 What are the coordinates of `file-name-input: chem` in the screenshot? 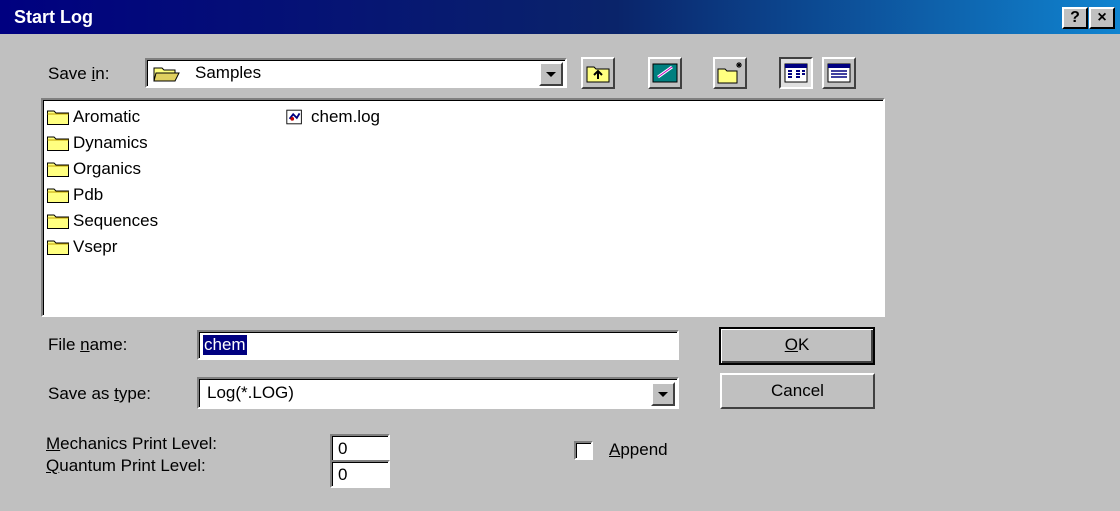 It's located at (438, 345).